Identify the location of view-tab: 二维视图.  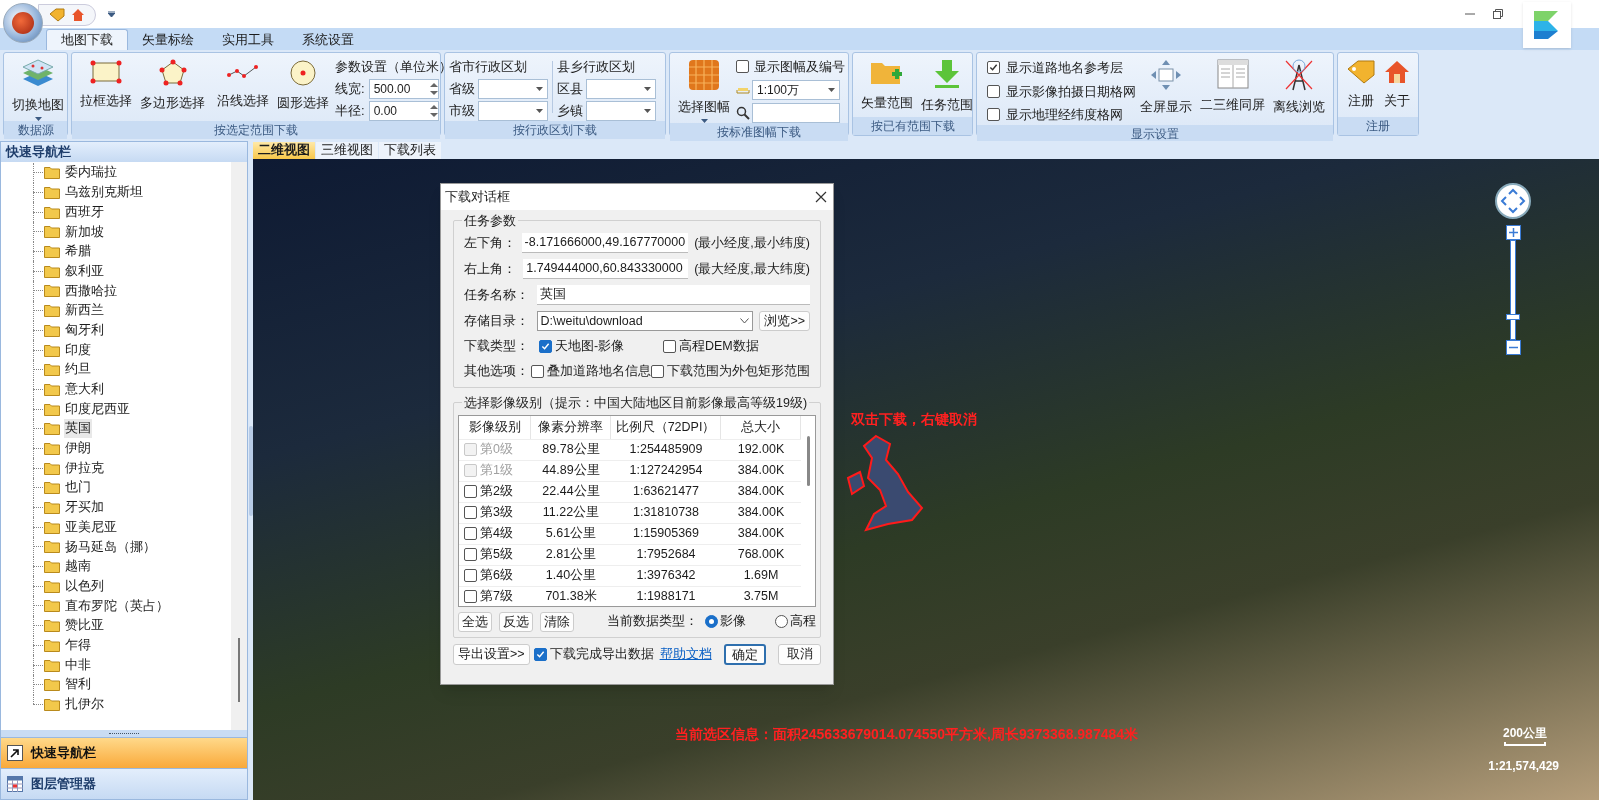
(284, 150).